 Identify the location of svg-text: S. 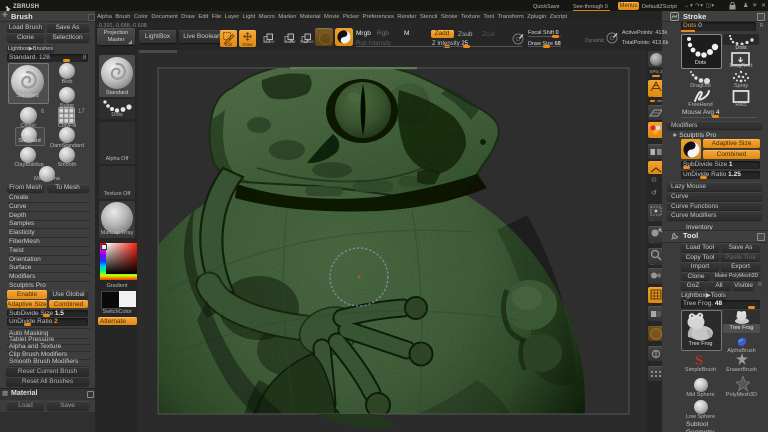
(699, 361).